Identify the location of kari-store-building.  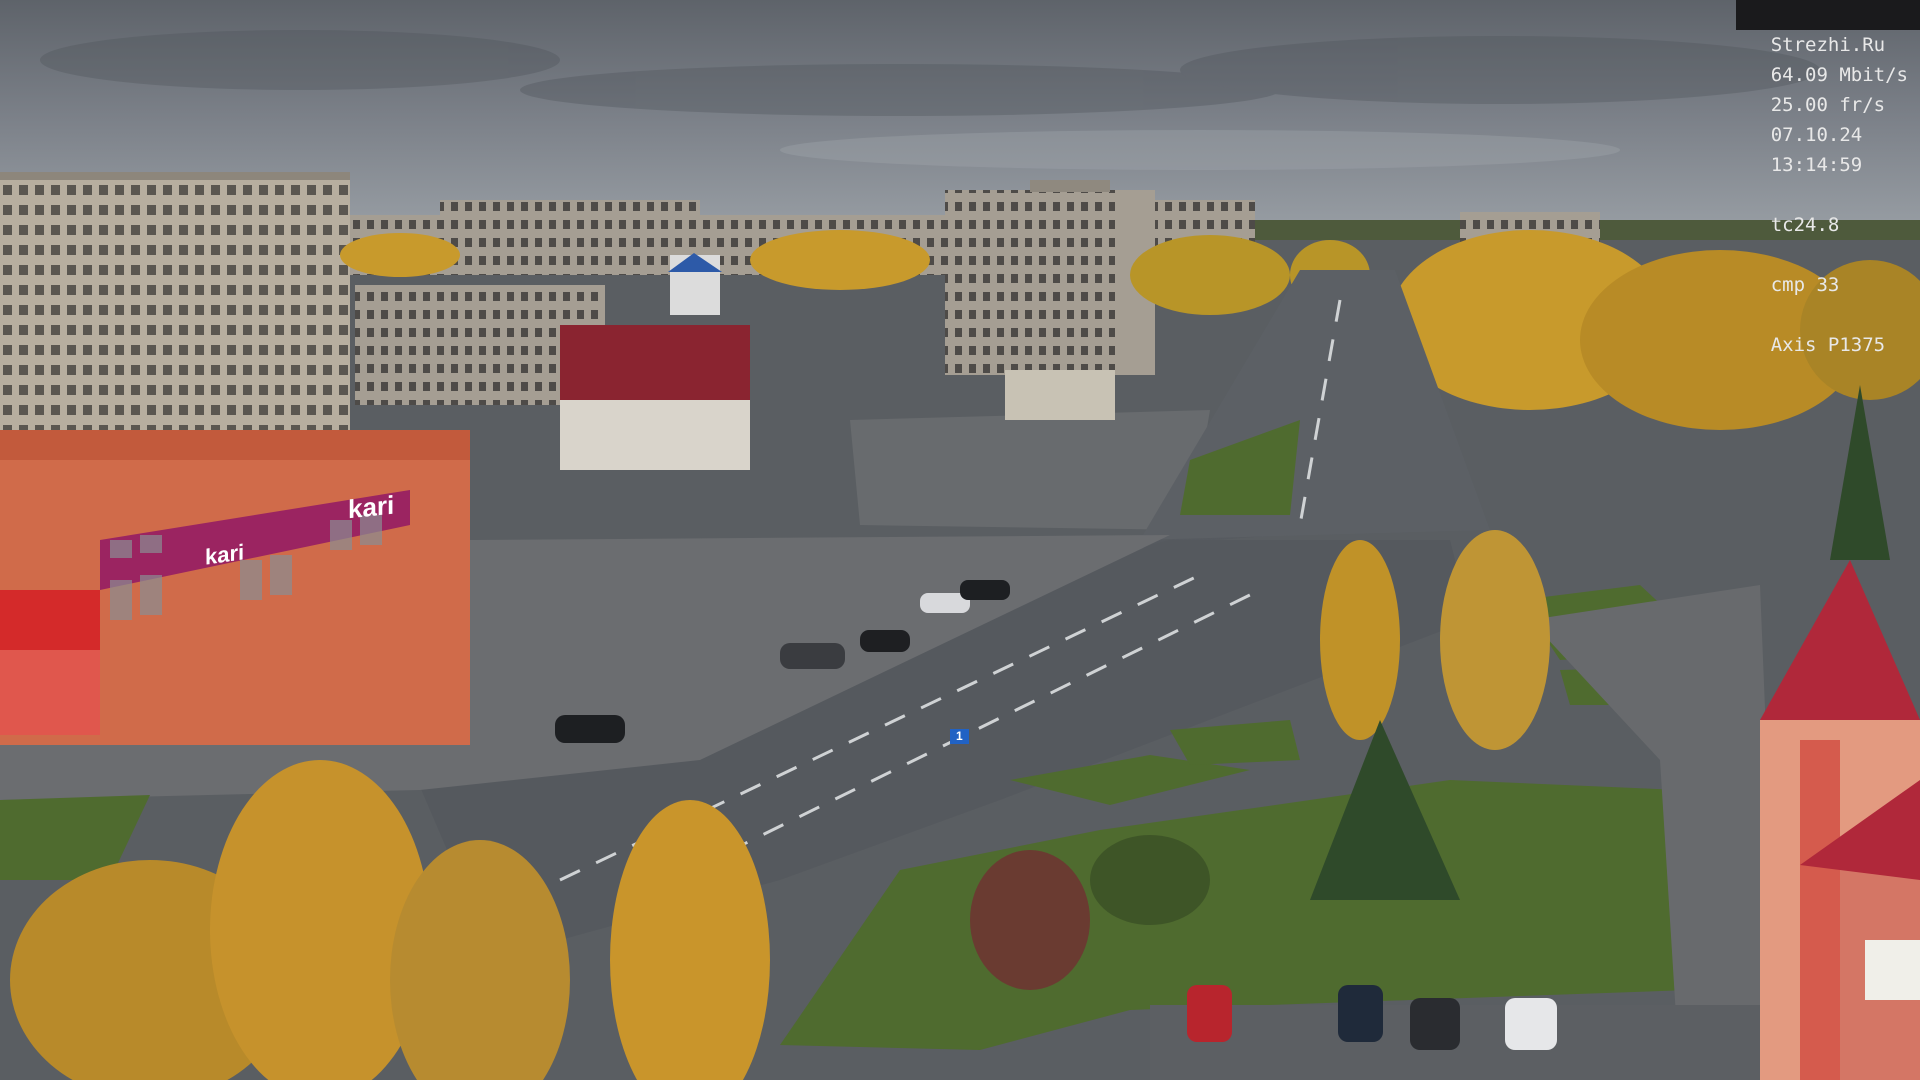
(235, 587).